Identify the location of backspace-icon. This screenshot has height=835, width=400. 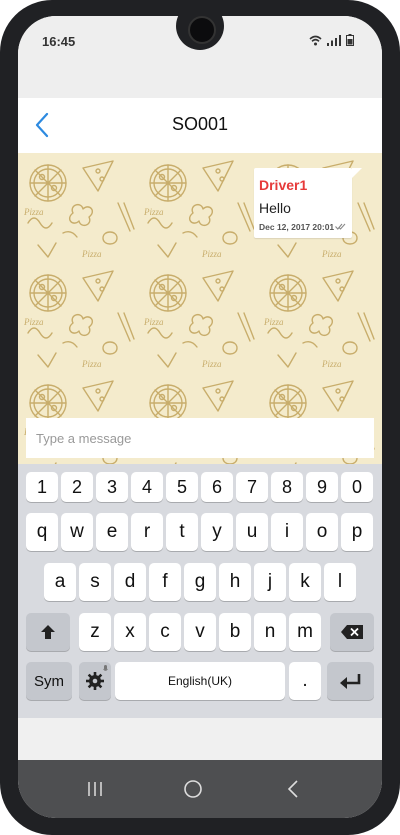
(352, 632).